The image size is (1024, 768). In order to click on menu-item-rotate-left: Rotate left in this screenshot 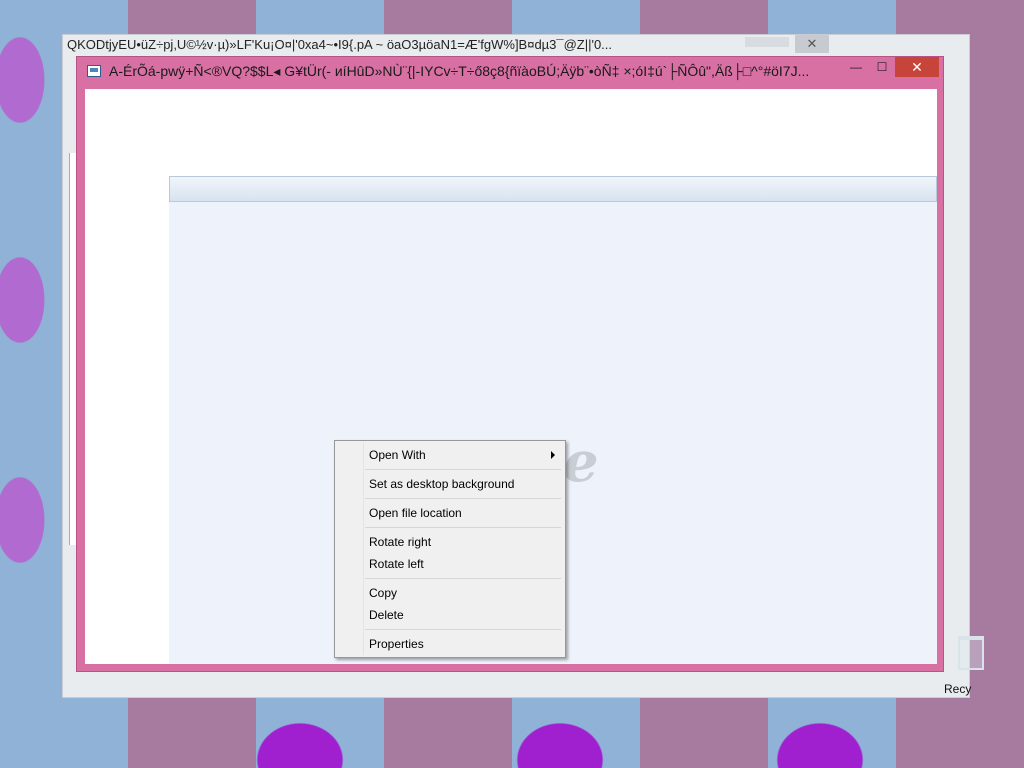, I will do `click(450, 564)`.